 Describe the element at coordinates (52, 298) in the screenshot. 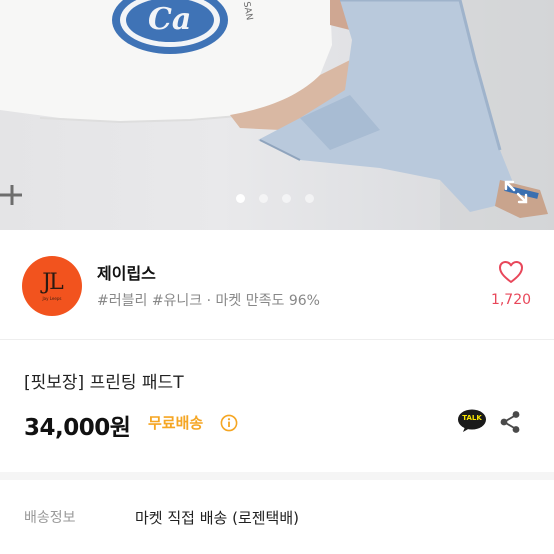

I see `seller-logo-subtext: Jay Leeps` at that location.